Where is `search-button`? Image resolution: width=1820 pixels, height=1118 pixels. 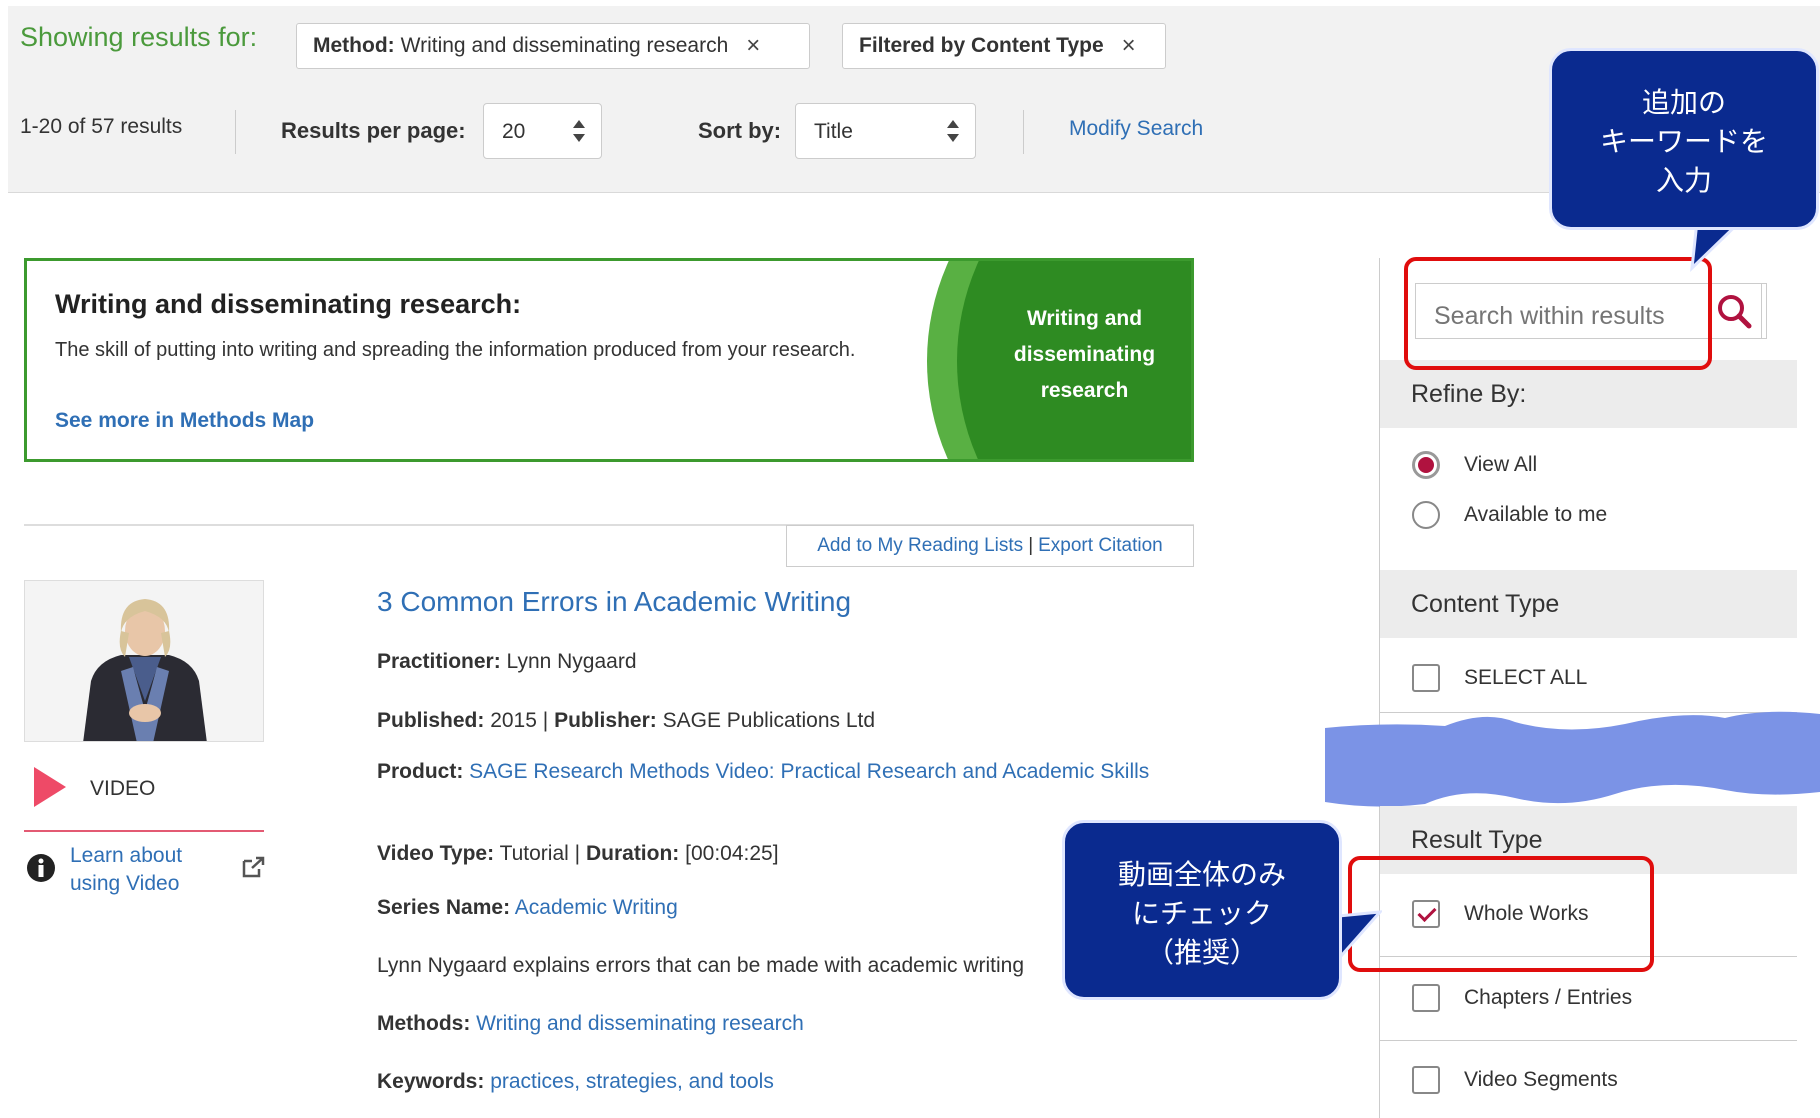
search-button is located at coordinates (1737, 311).